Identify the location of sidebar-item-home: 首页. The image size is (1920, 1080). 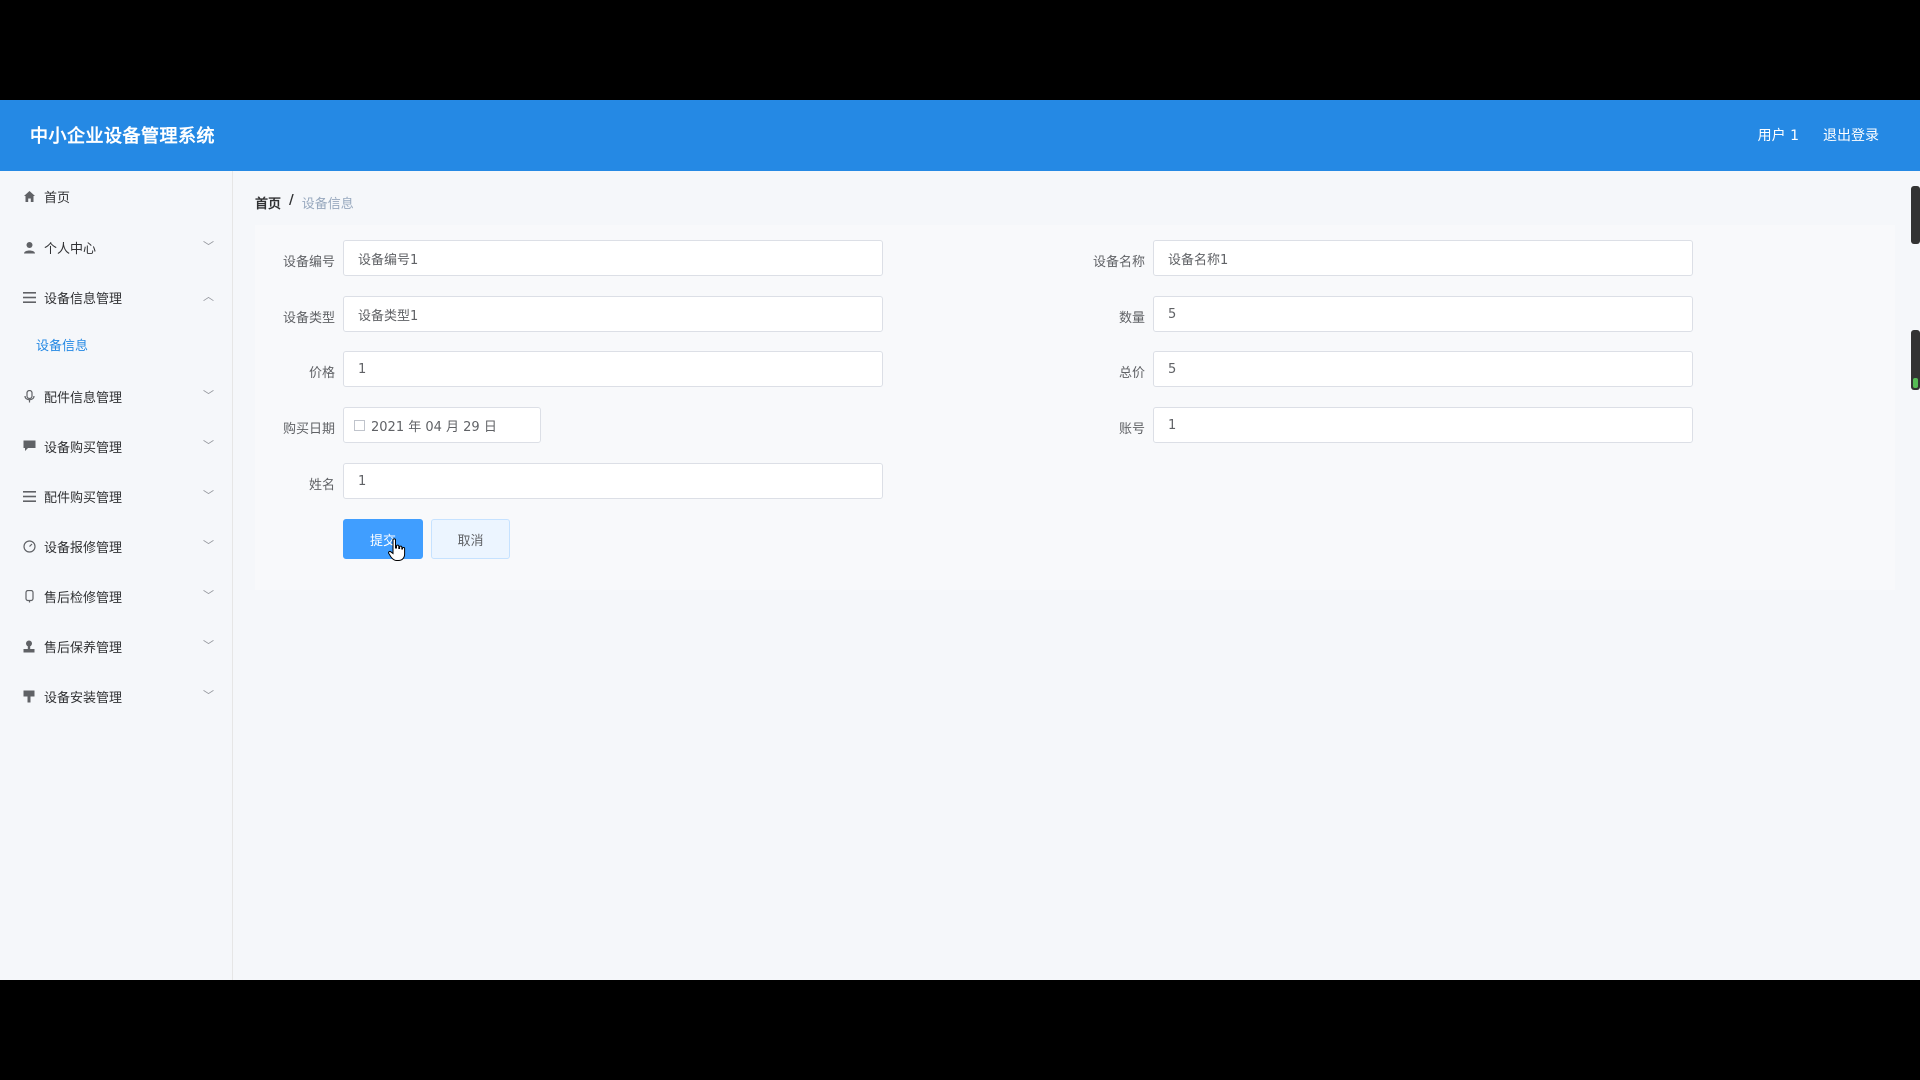
(116, 196).